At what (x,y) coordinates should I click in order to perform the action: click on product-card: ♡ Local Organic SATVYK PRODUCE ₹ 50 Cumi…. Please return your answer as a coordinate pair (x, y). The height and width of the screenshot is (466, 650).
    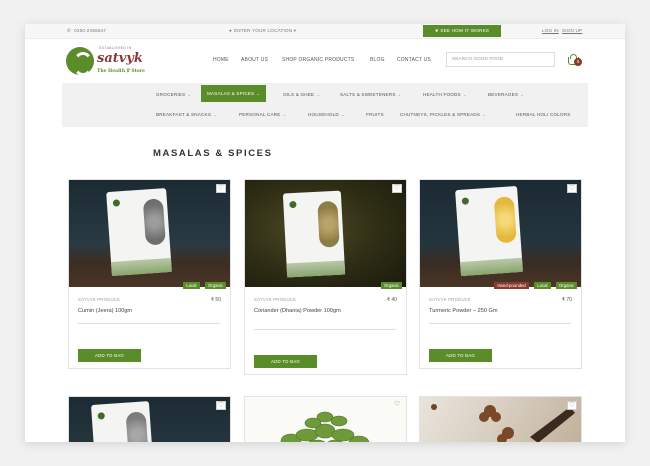
    Looking at the image, I should click on (149, 274).